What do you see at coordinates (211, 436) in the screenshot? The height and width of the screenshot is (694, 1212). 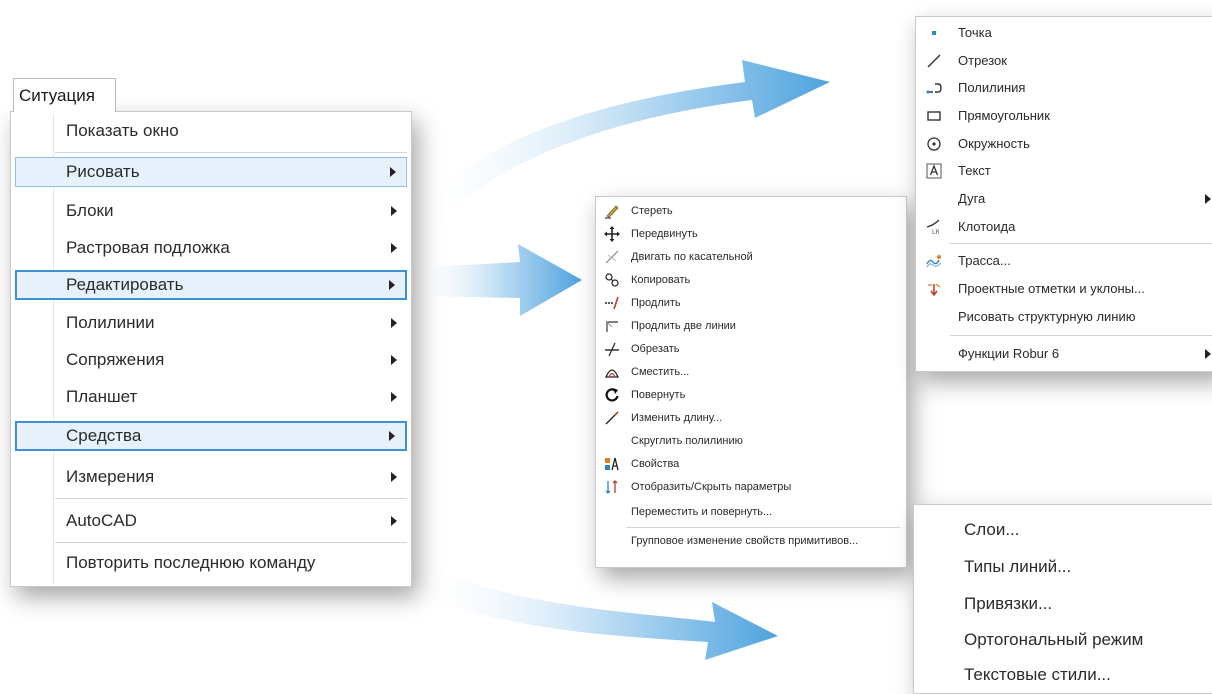 I see `menu-item-tools: Средства` at bounding box center [211, 436].